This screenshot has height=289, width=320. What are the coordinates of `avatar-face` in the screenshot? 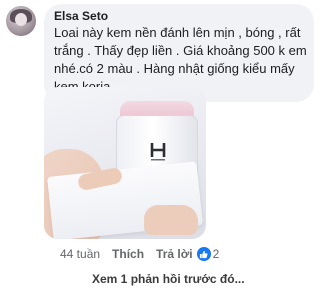 It's located at (21, 19).